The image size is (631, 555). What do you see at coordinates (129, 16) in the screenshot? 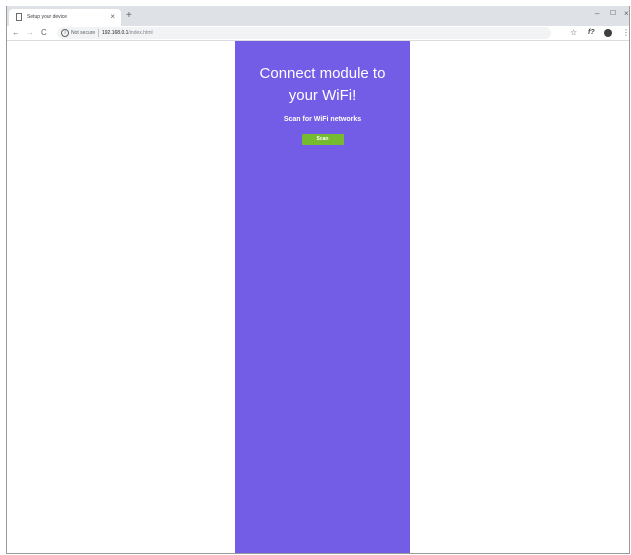
I see `new-tab-icon: +` at bounding box center [129, 16].